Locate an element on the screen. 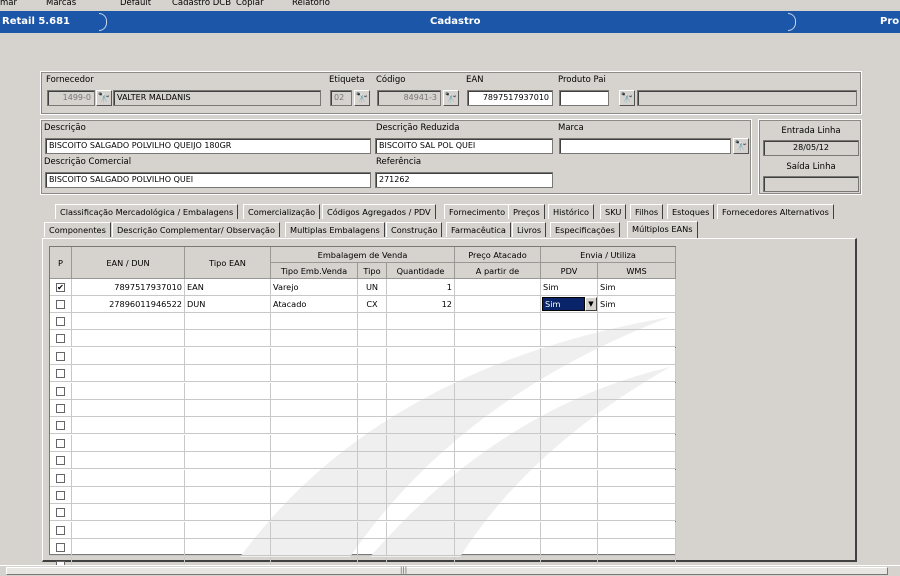  tab-estoques: Estoques is located at coordinates (691, 211).